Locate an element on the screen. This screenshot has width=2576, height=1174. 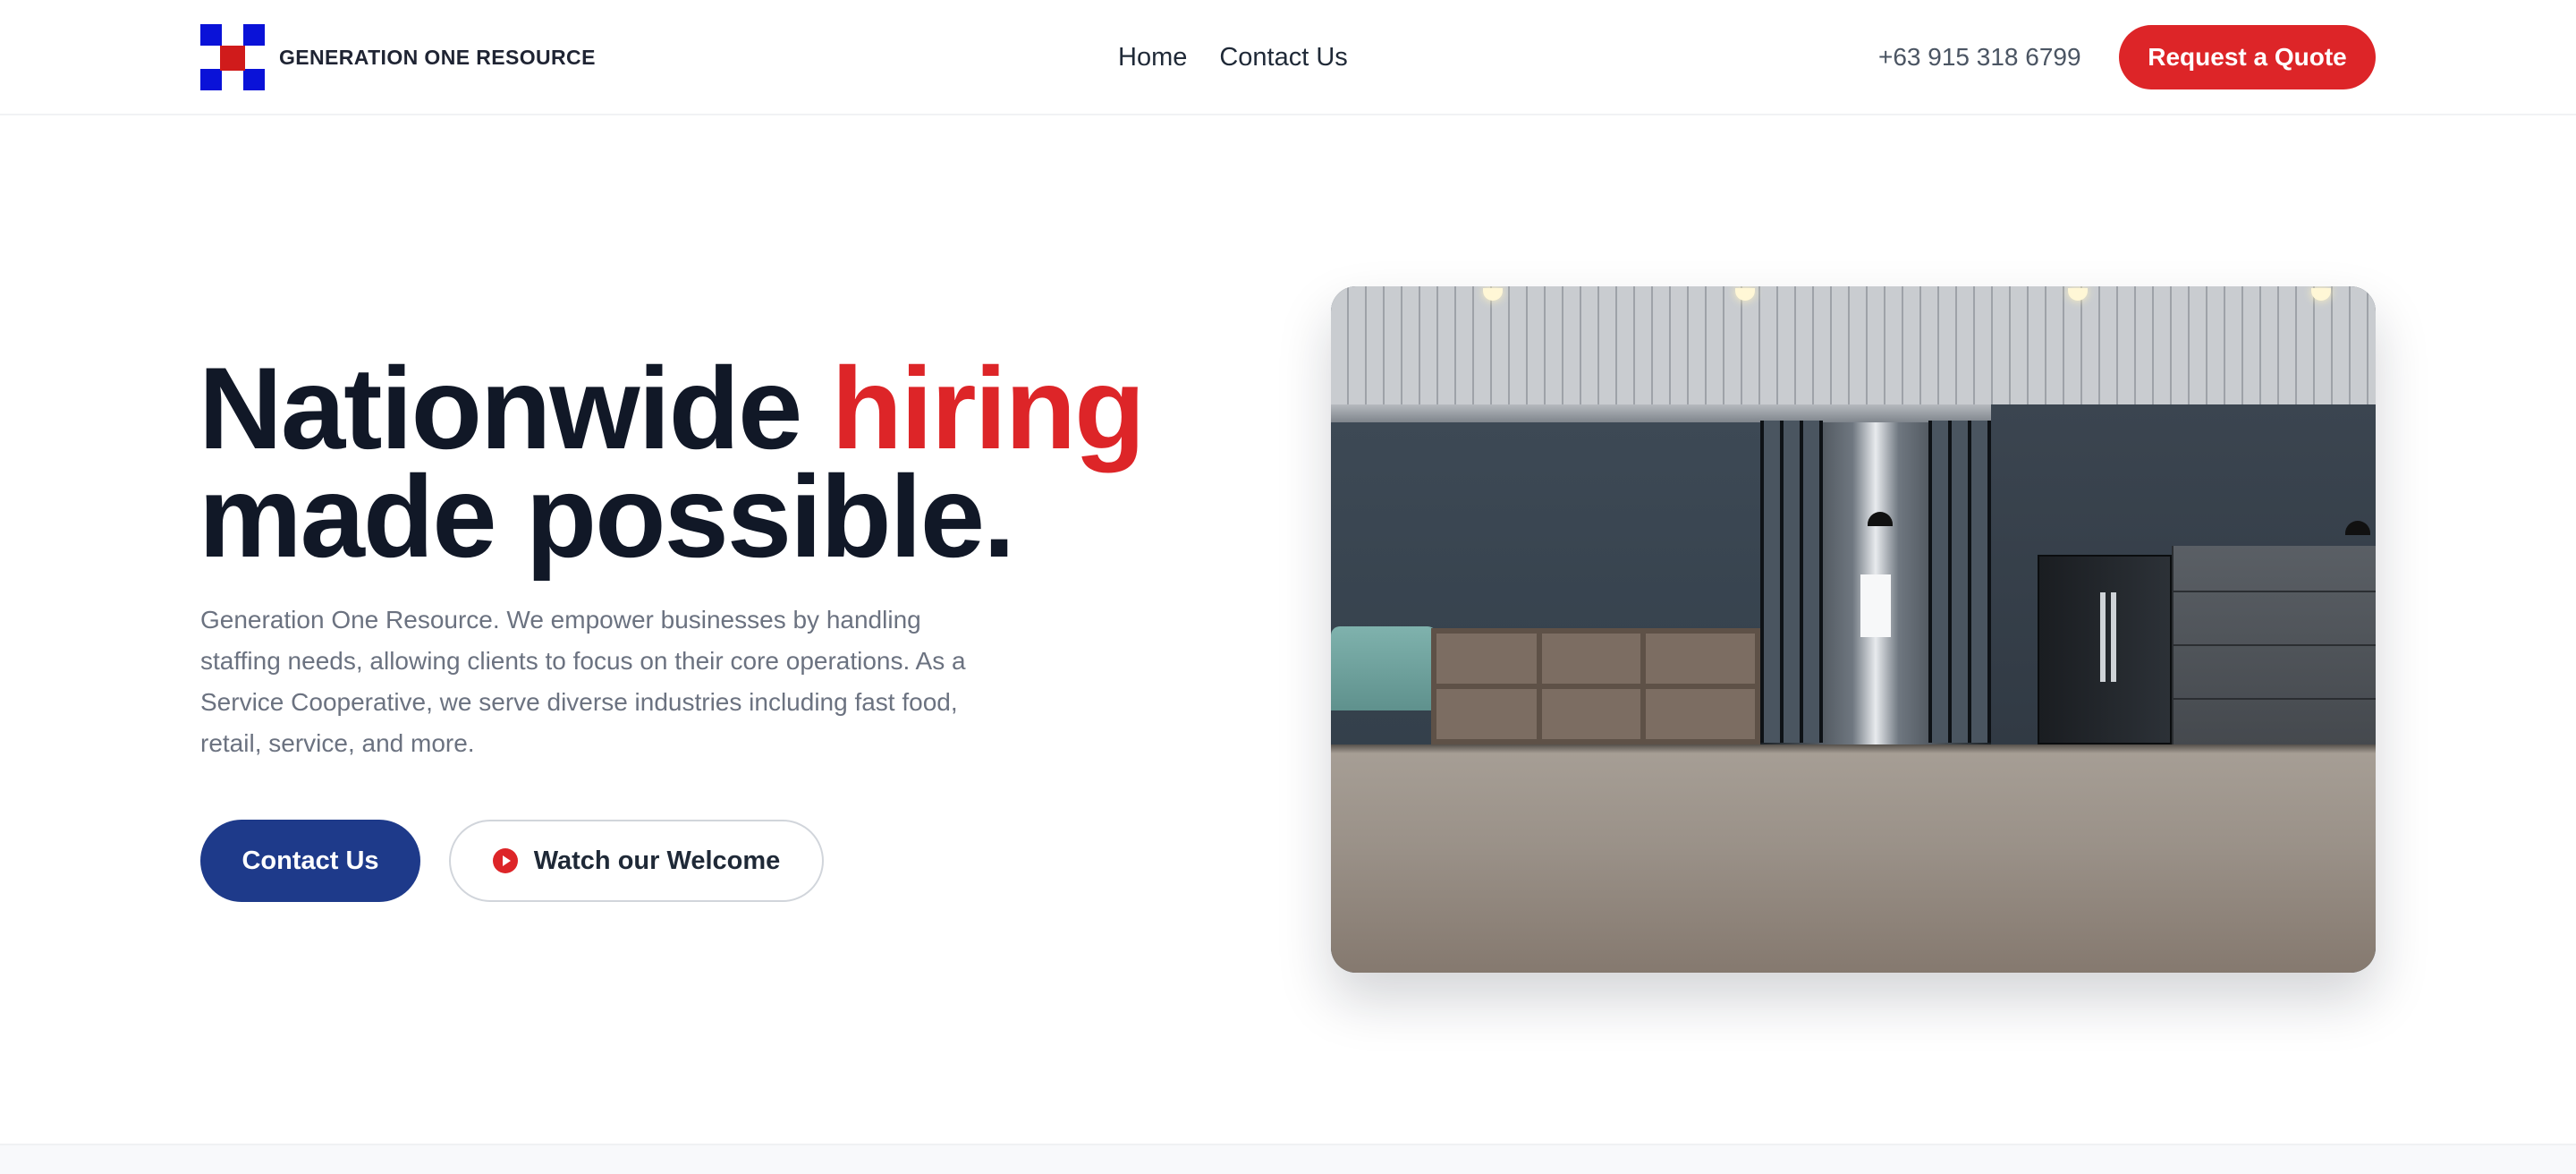
floor is located at coordinates (1853, 858).